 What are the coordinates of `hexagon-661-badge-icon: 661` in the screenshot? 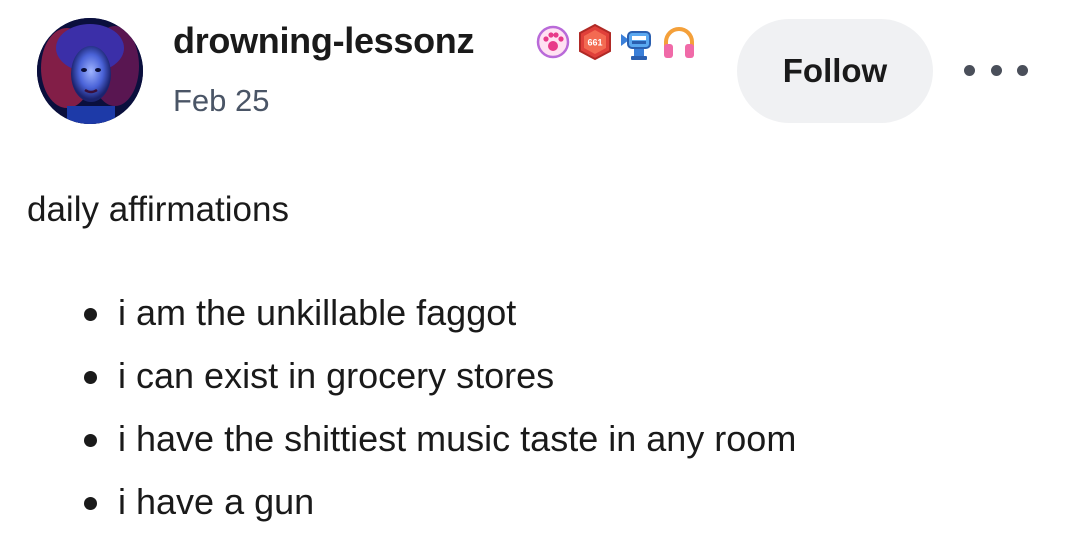 It's located at (595, 42).